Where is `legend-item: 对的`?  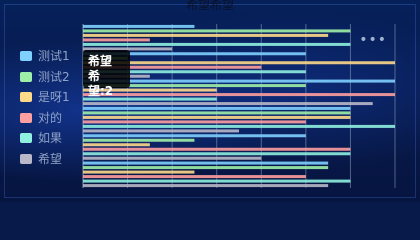
legend-item: 对的 is located at coordinates (55, 118).